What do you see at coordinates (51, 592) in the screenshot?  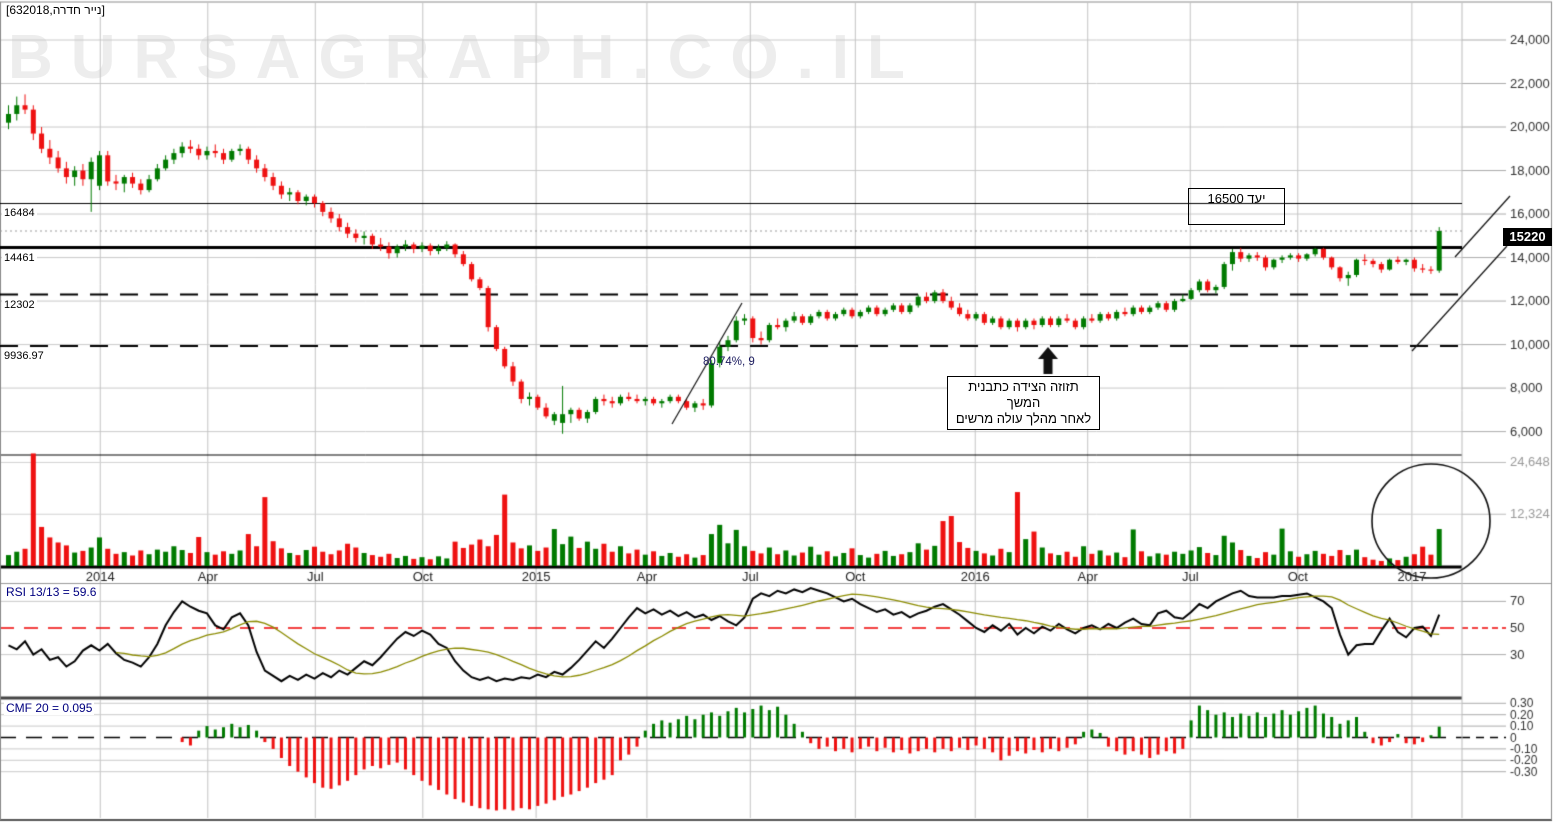 I see `rsi-indicator-label: RSI 13/13 = 59.6` at bounding box center [51, 592].